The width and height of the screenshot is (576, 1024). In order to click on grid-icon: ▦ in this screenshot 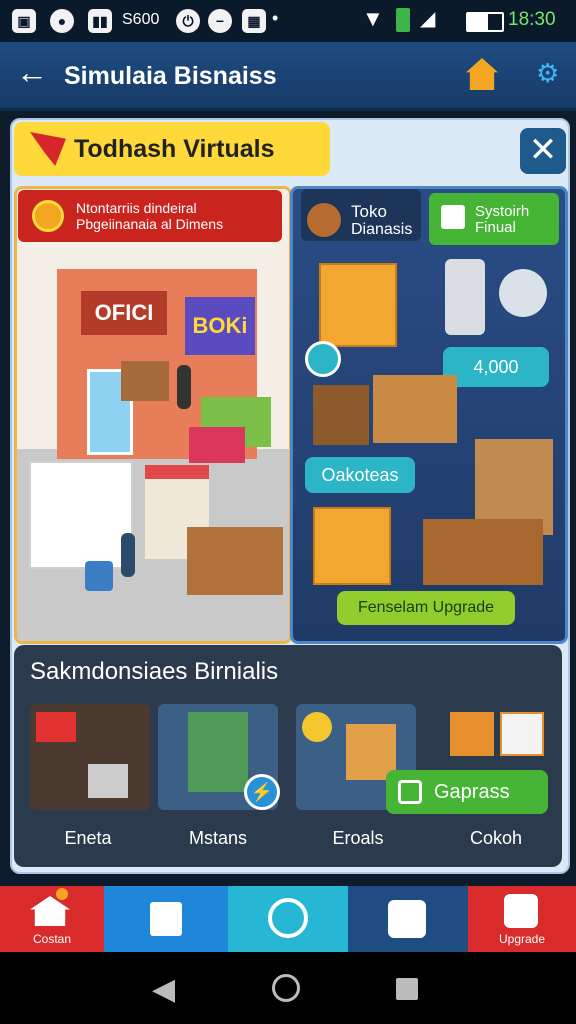, I will do `click(254, 21)`.